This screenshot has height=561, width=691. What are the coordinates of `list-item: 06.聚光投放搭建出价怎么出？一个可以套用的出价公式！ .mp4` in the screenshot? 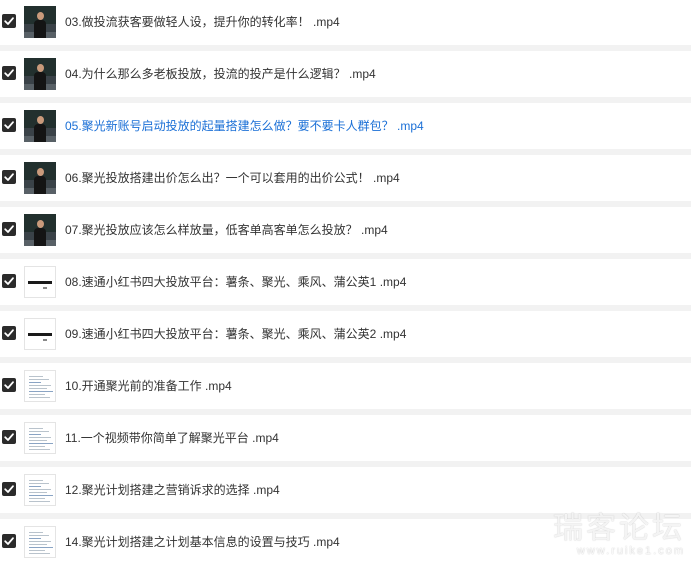 It's located at (345, 178).